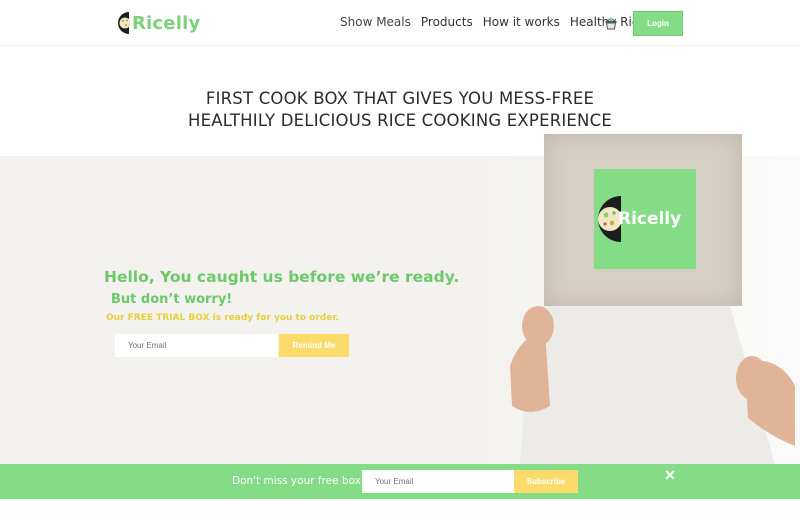 The width and height of the screenshot is (800, 530). Describe the element at coordinates (670, 475) in the screenshot. I see `close-icon: ✕` at that location.